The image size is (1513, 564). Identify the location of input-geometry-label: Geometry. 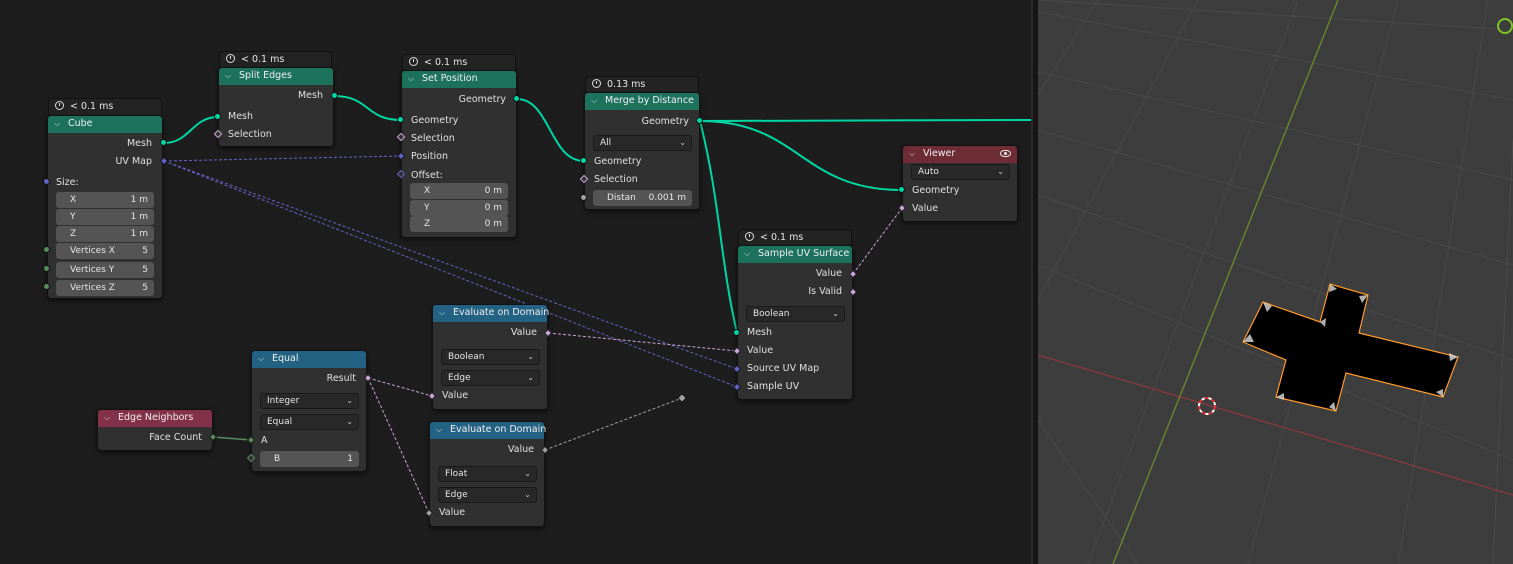
(435, 120).